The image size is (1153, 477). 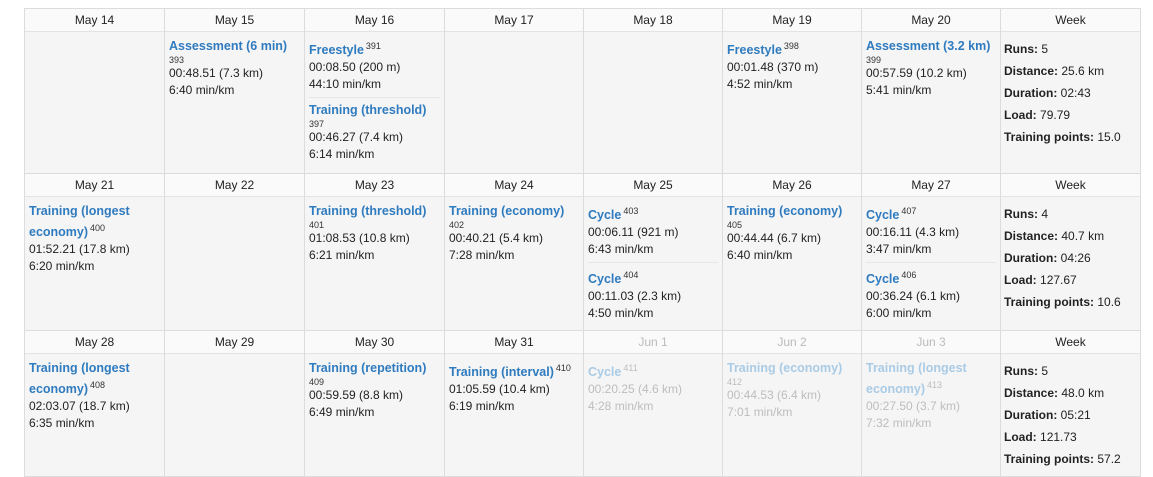 I want to click on day-date: May 24, so click(x=514, y=185).